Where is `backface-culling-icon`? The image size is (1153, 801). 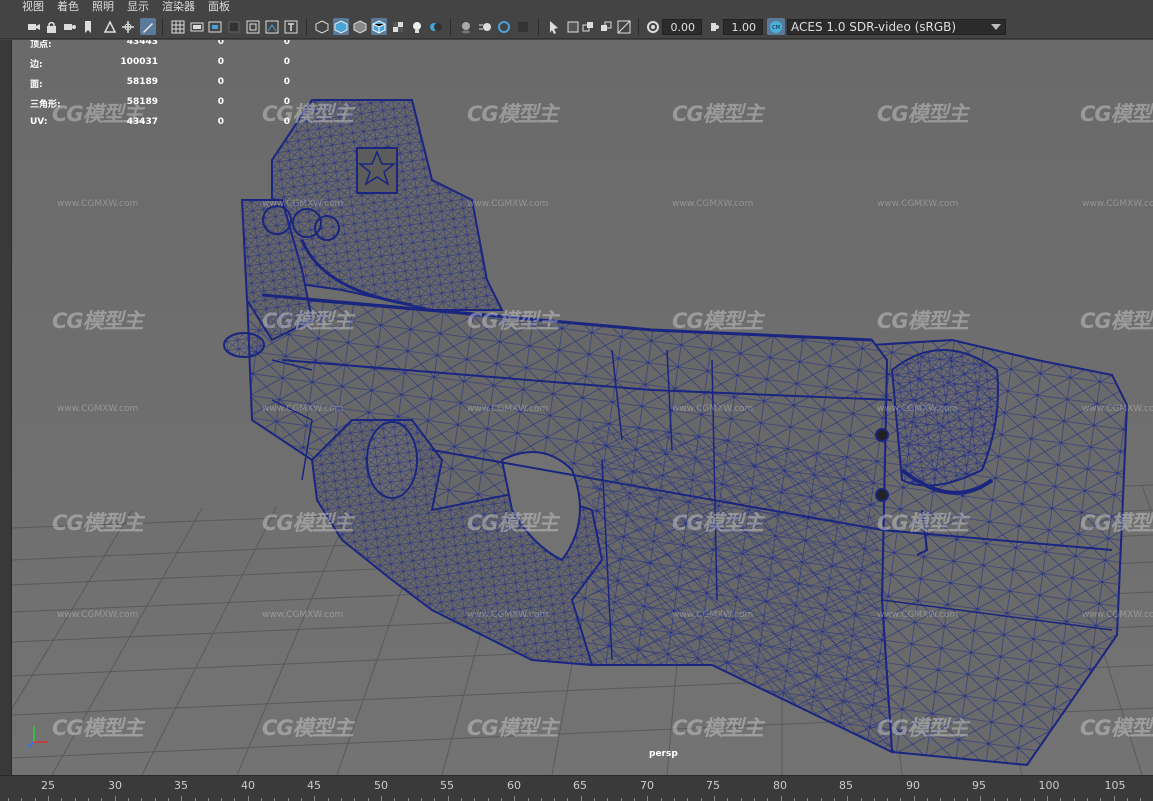 backface-culling-icon is located at coordinates (624, 26).